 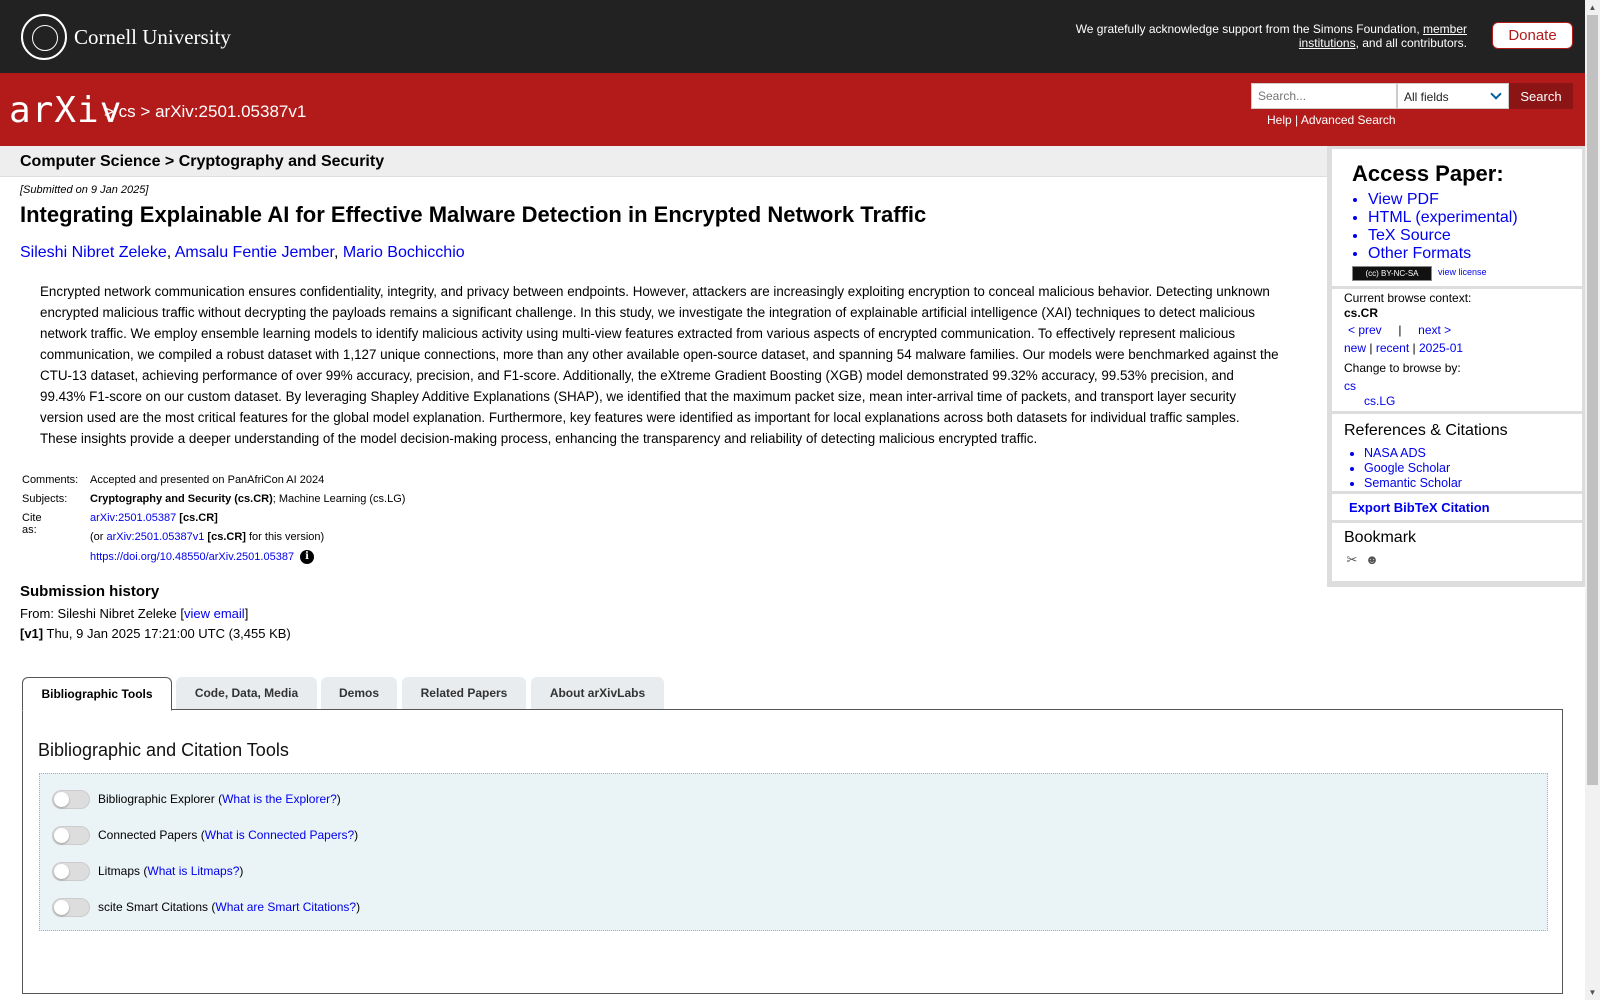 What do you see at coordinates (1453, 96) in the screenshot?
I see `search-field-select: All fields` at bounding box center [1453, 96].